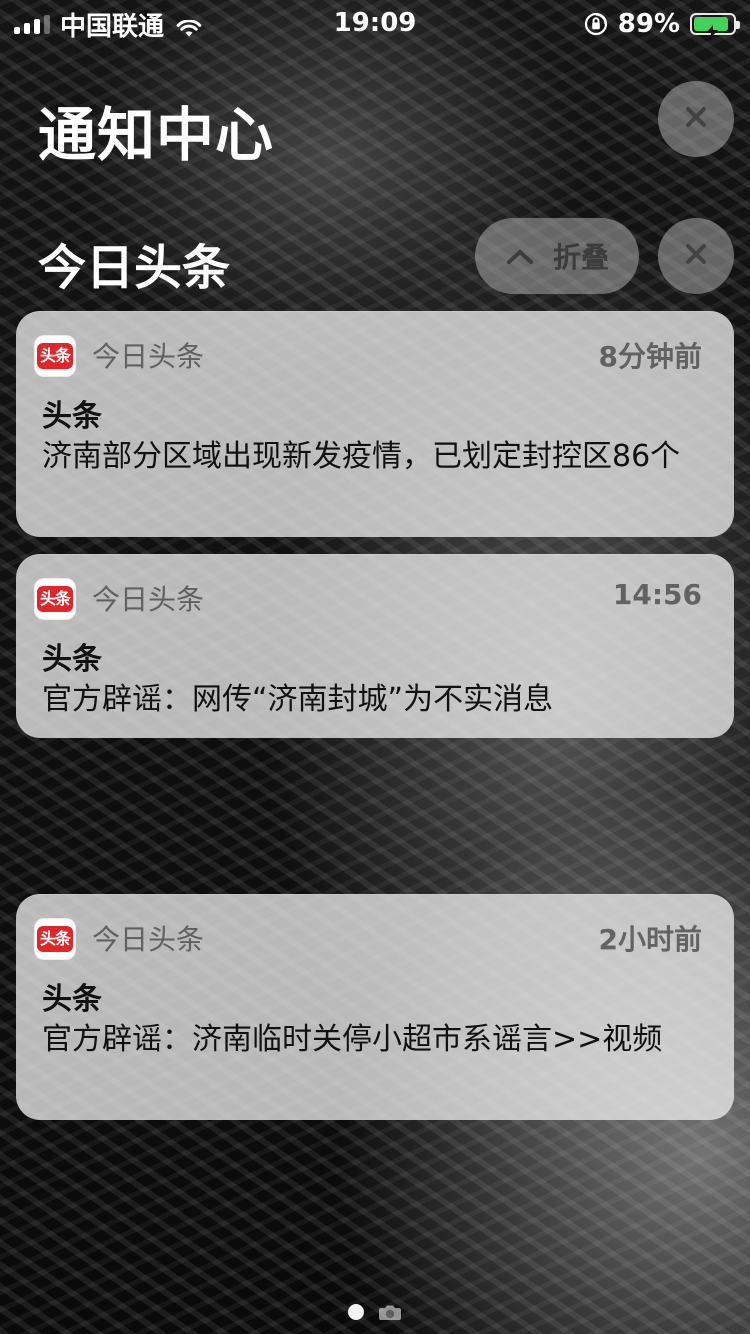  What do you see at coordinates (648, 24) in the screenshot?
I see `battery-percentage: 89%` at bounding box center [648, 24].